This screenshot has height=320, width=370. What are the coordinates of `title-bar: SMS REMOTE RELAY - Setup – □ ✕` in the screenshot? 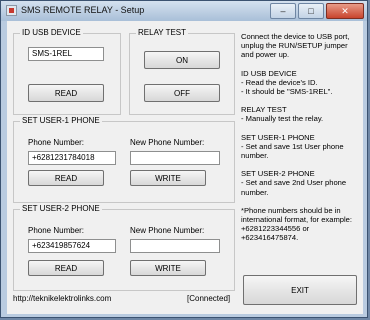 It's located at (184, 11).